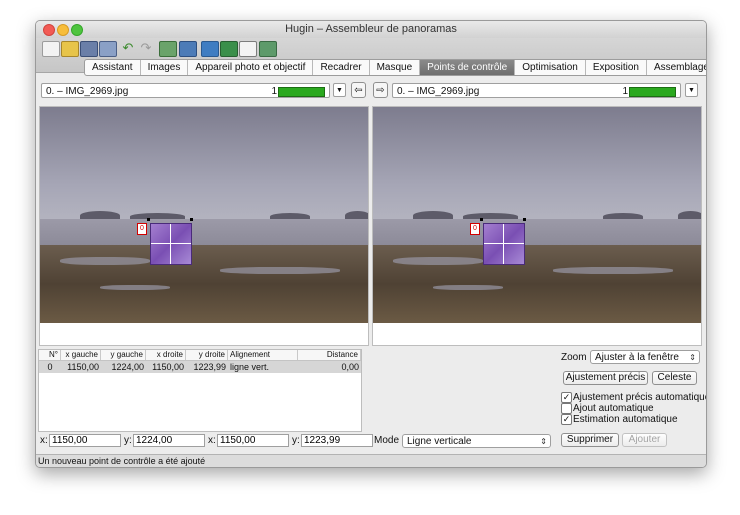  I want to click on add-images-icon, so click(168, 49).